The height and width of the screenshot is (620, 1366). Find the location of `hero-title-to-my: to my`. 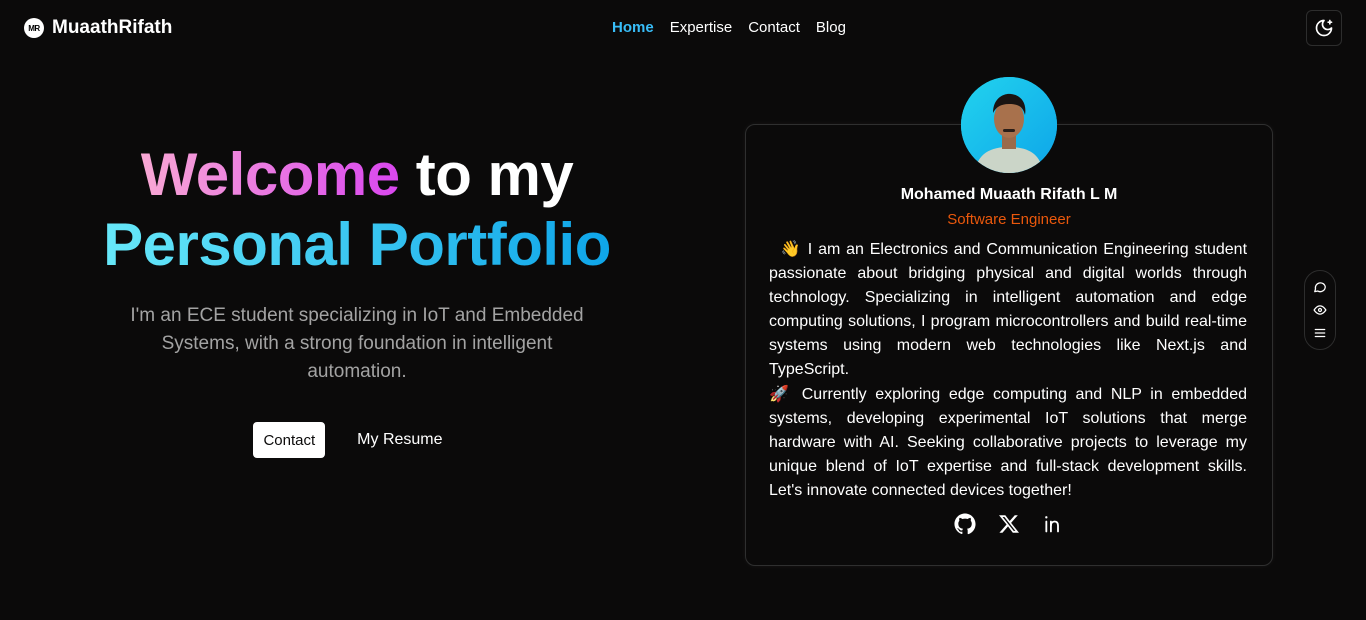

hero-title-to-my: to my is located at coordinates (486, 174).